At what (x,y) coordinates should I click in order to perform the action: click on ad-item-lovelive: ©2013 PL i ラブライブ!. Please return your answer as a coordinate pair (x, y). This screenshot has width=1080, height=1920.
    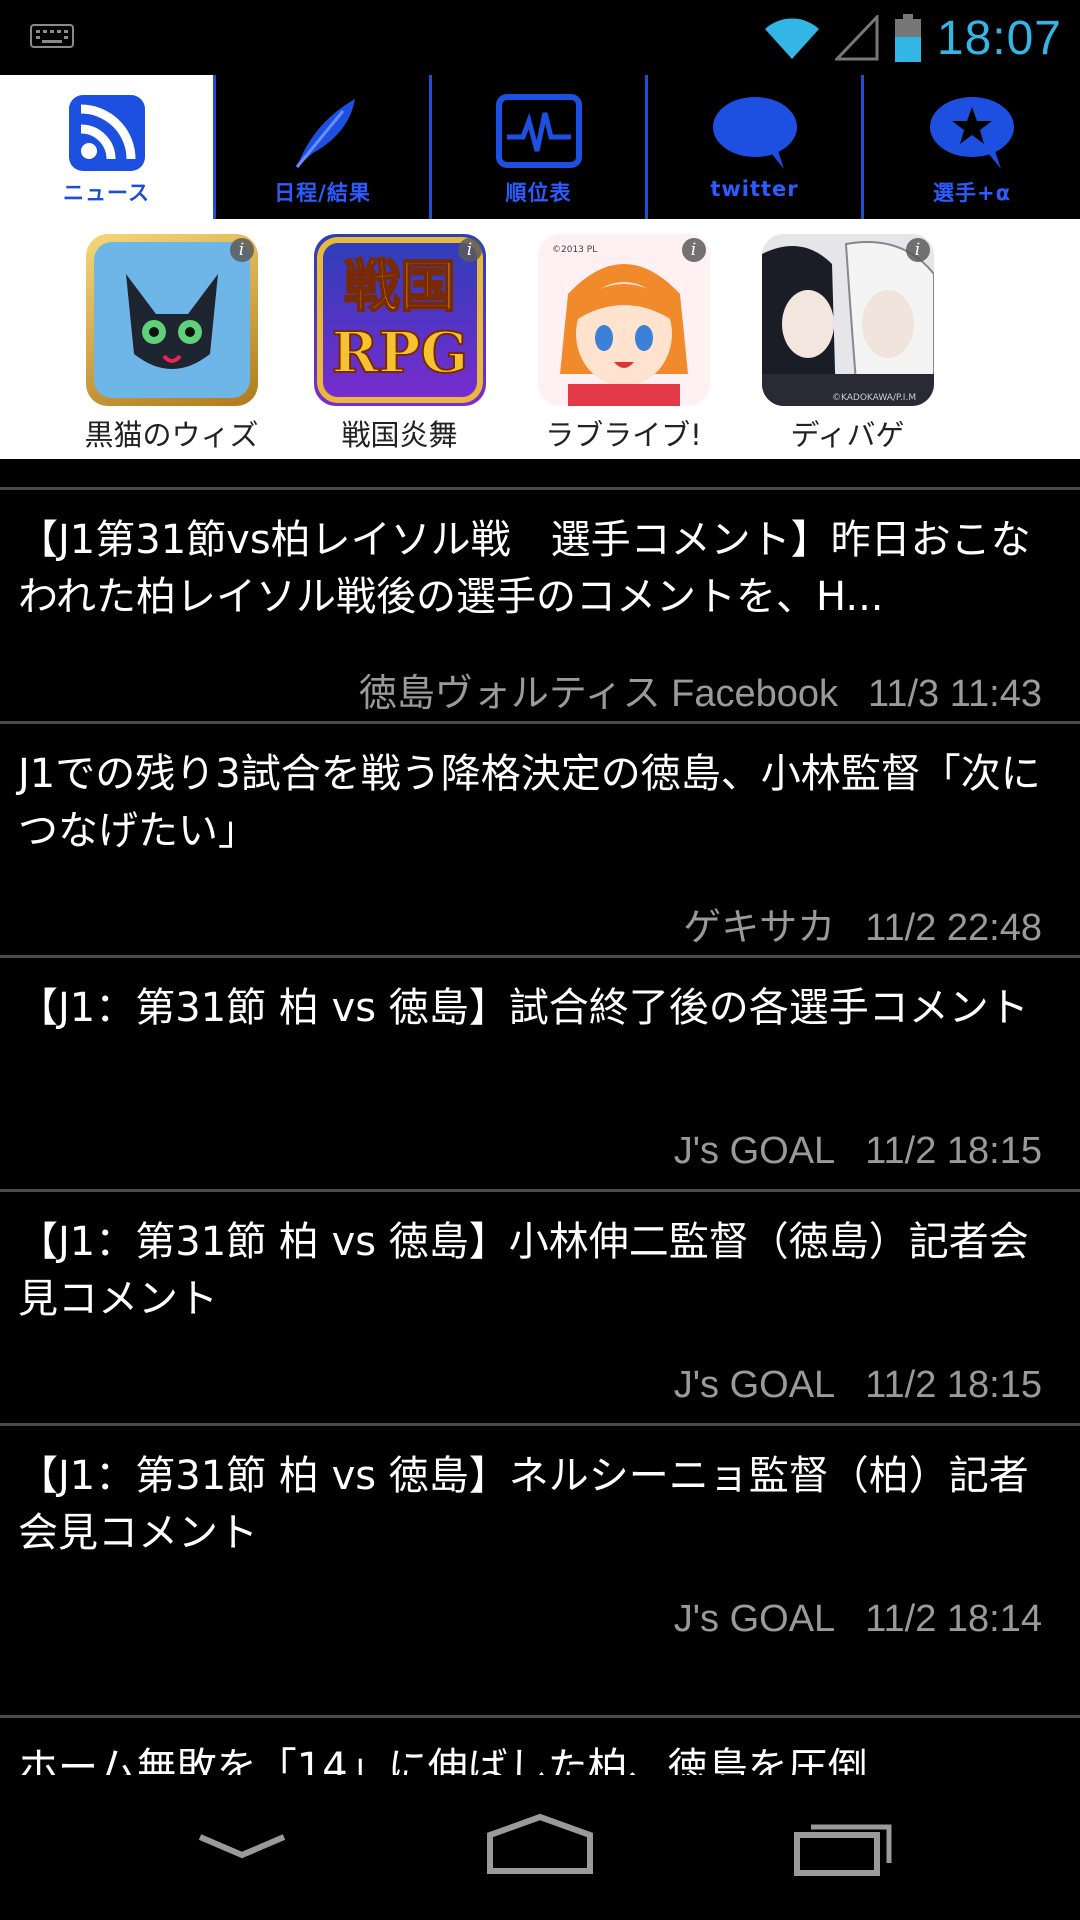
    Looking at the image, I should click on (623, 344).